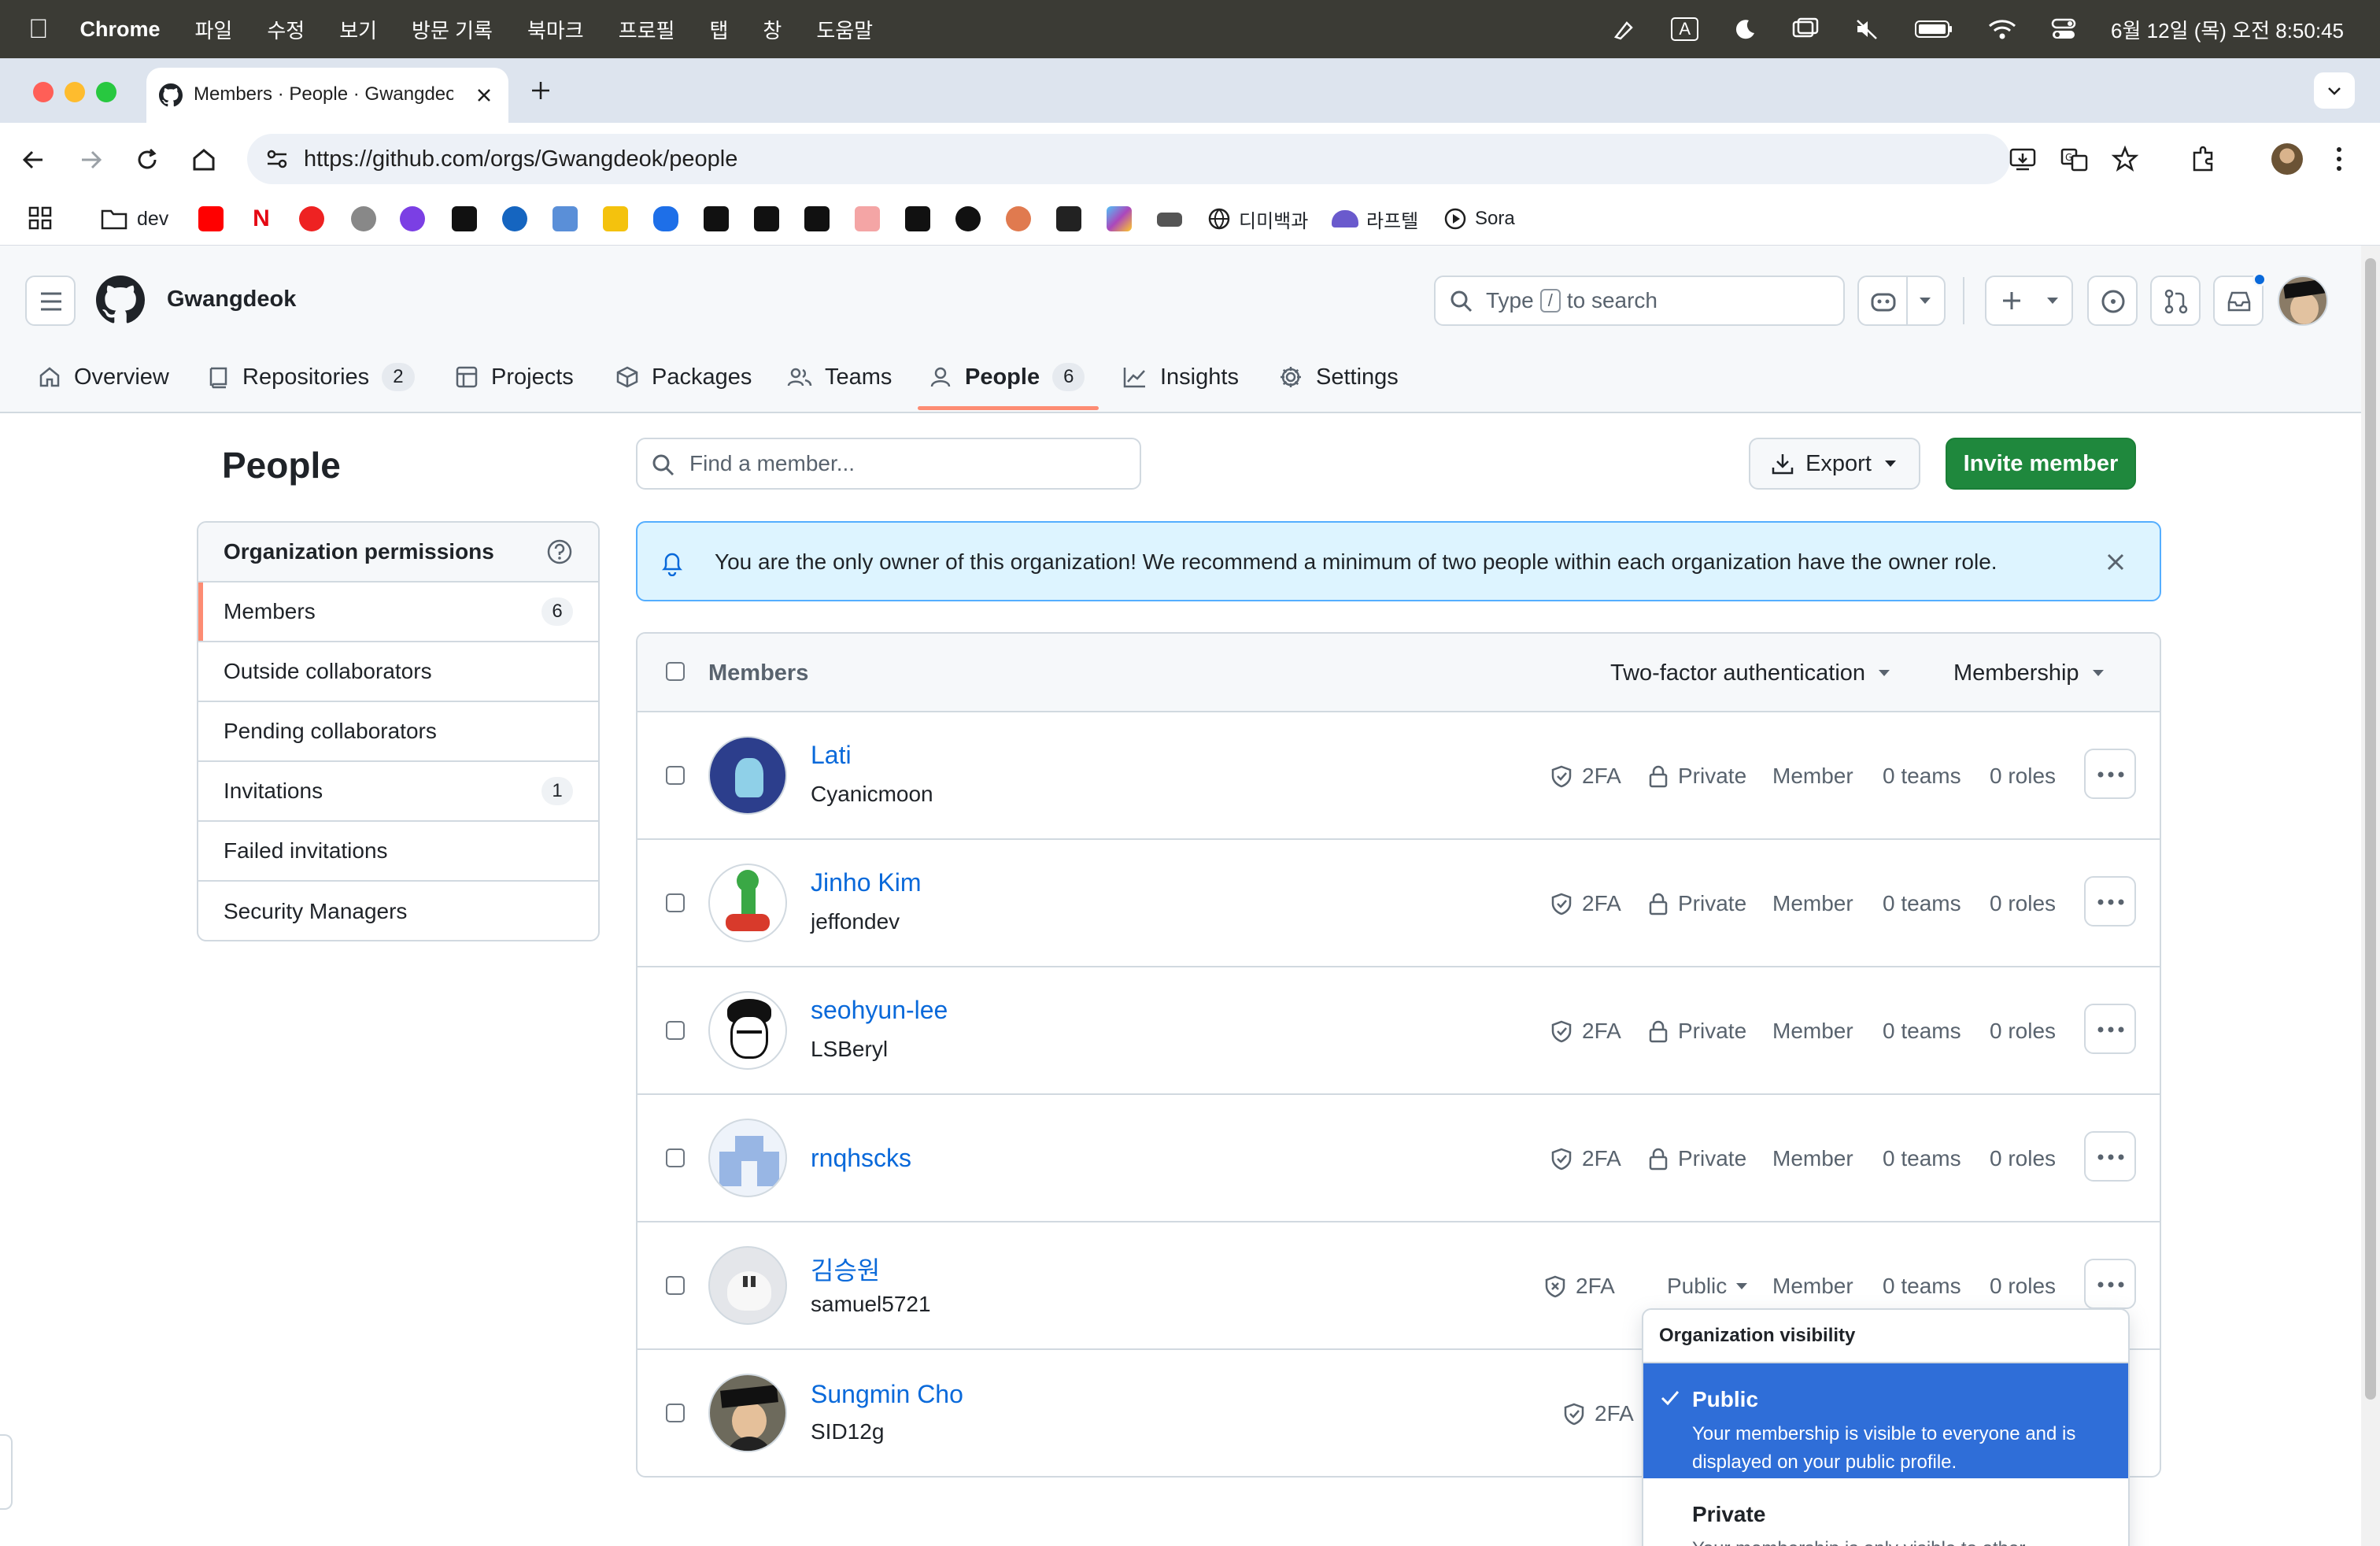  Describe the element at coordinates (33, 159) in the screenshot. I see `back-icon` at that location.